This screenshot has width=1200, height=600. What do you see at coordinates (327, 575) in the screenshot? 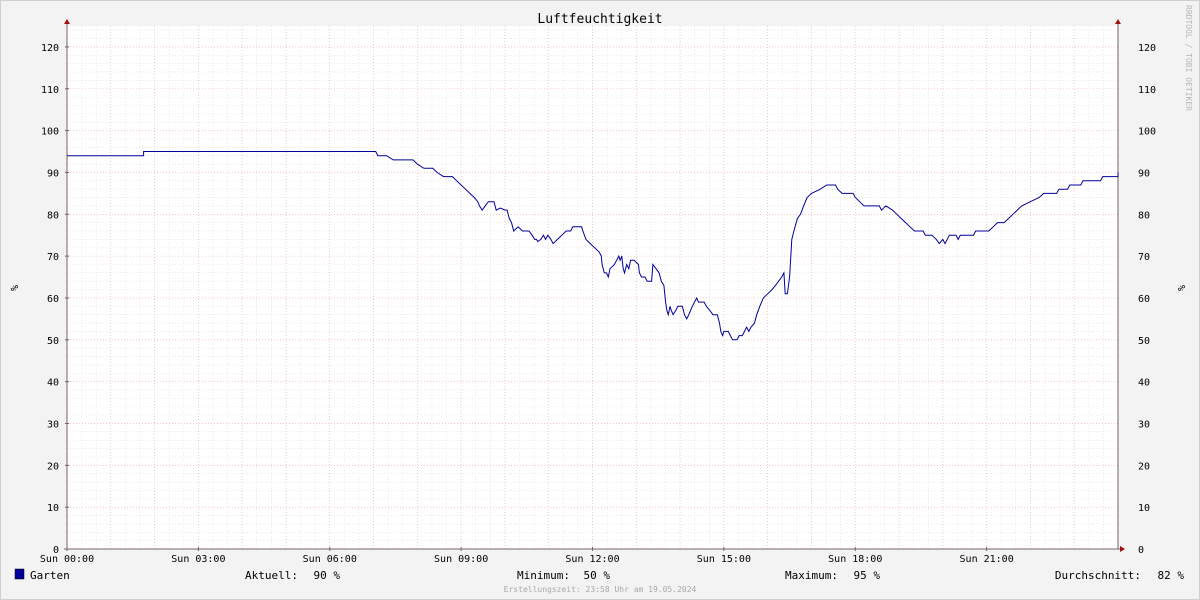
I see `stat-current-value: 90 %` at bounding box center [327, 575].